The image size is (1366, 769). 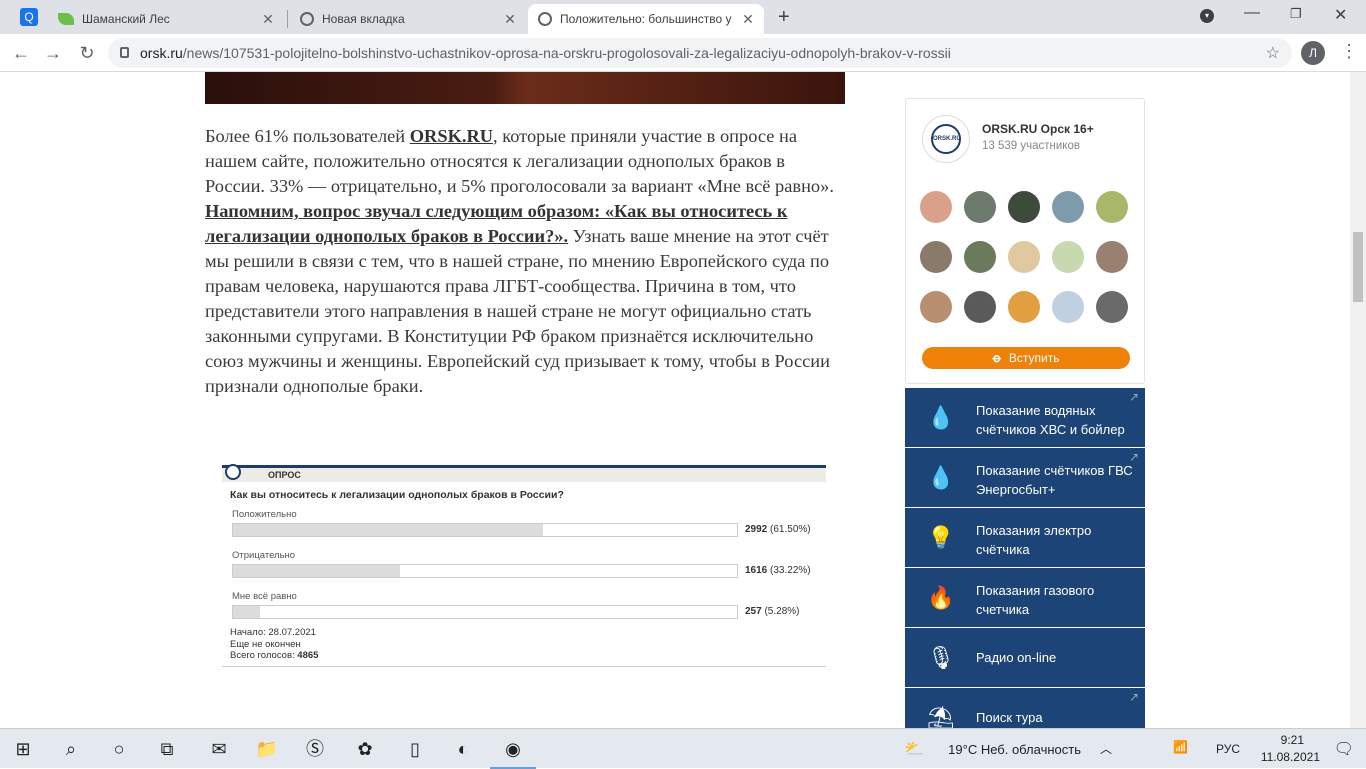 I want to click on language-indicator: РУС, so click(x=1228, y=749).